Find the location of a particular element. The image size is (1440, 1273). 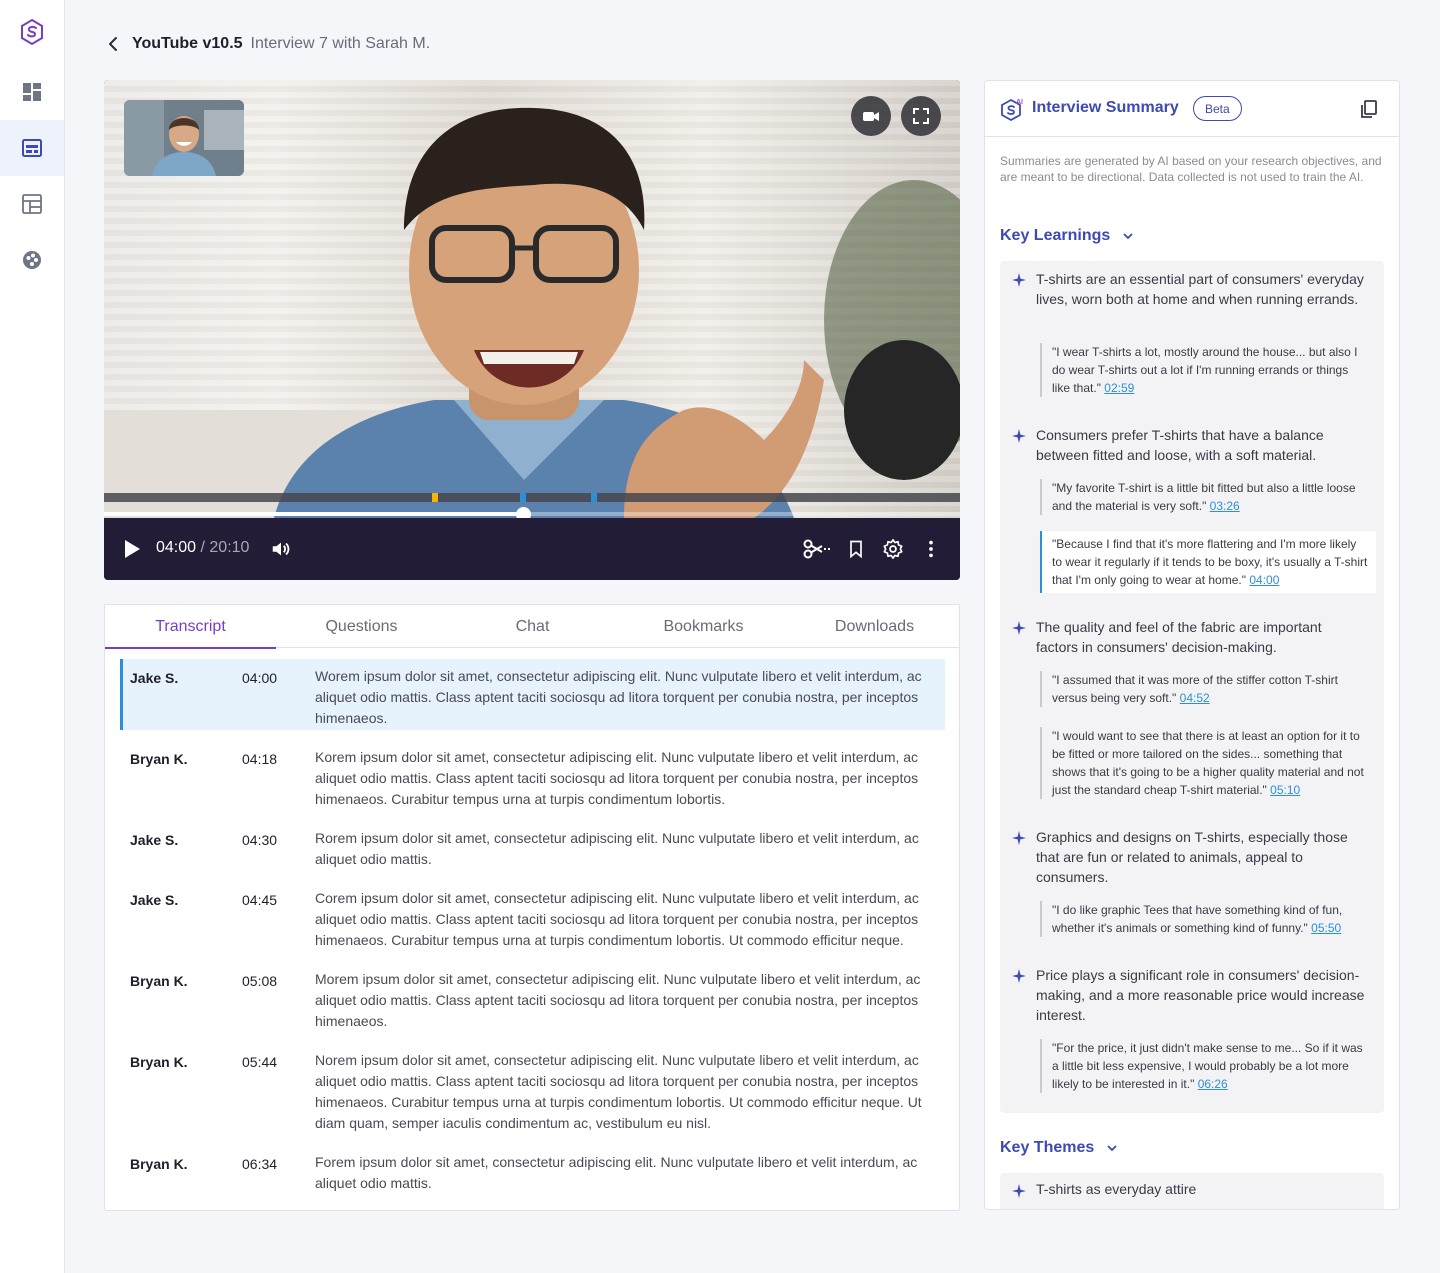

dashboard-icon is located at coordinates (32, 92).